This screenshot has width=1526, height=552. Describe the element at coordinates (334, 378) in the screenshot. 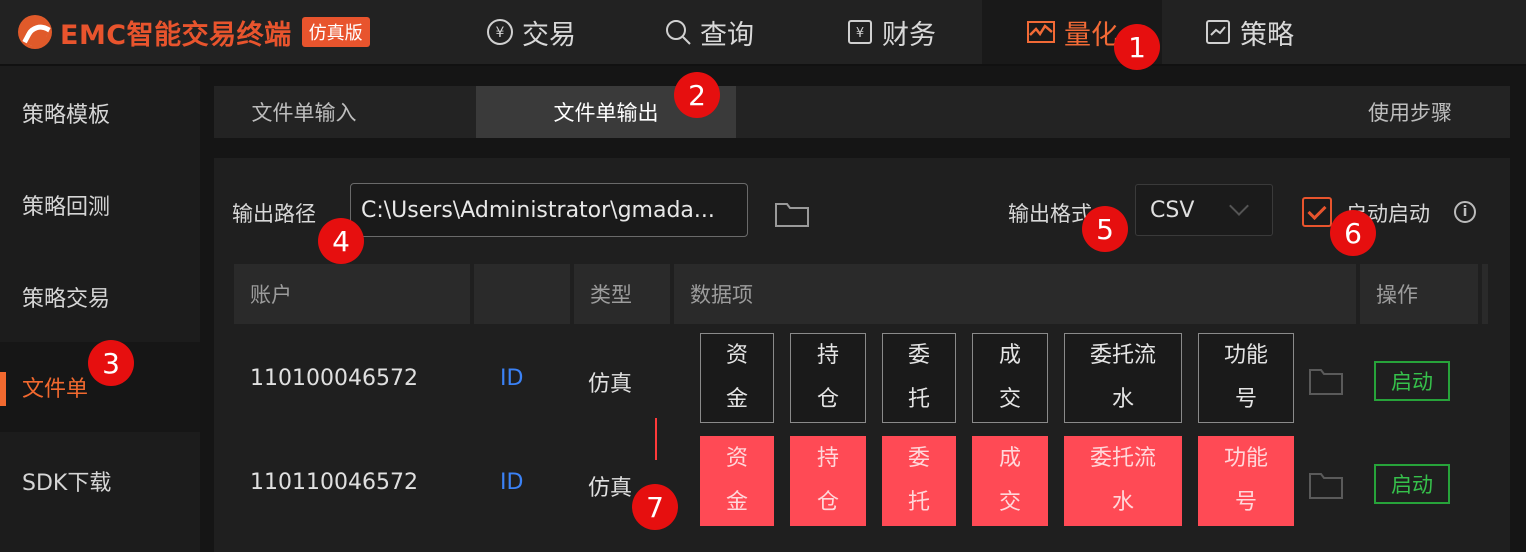

I see `row-account: 110100046572` at that location.